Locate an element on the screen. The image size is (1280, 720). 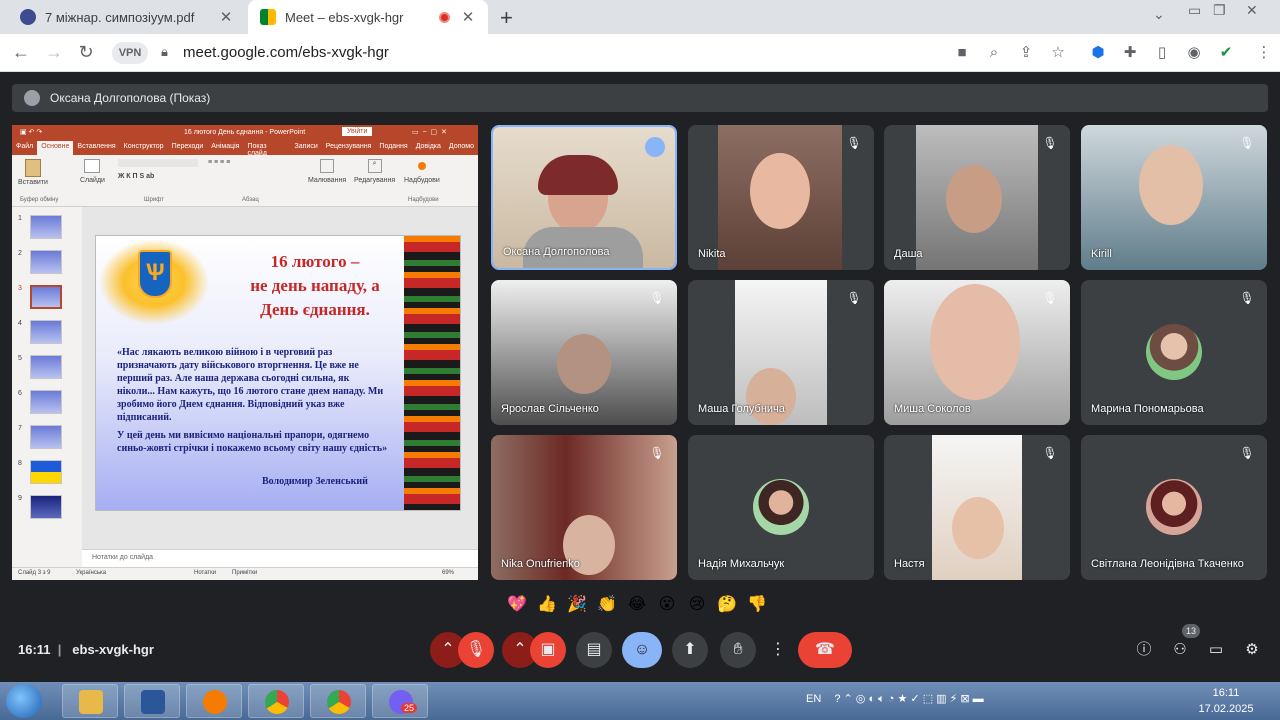
back-arrow-icon: ← is located at coordinates (21, 52).